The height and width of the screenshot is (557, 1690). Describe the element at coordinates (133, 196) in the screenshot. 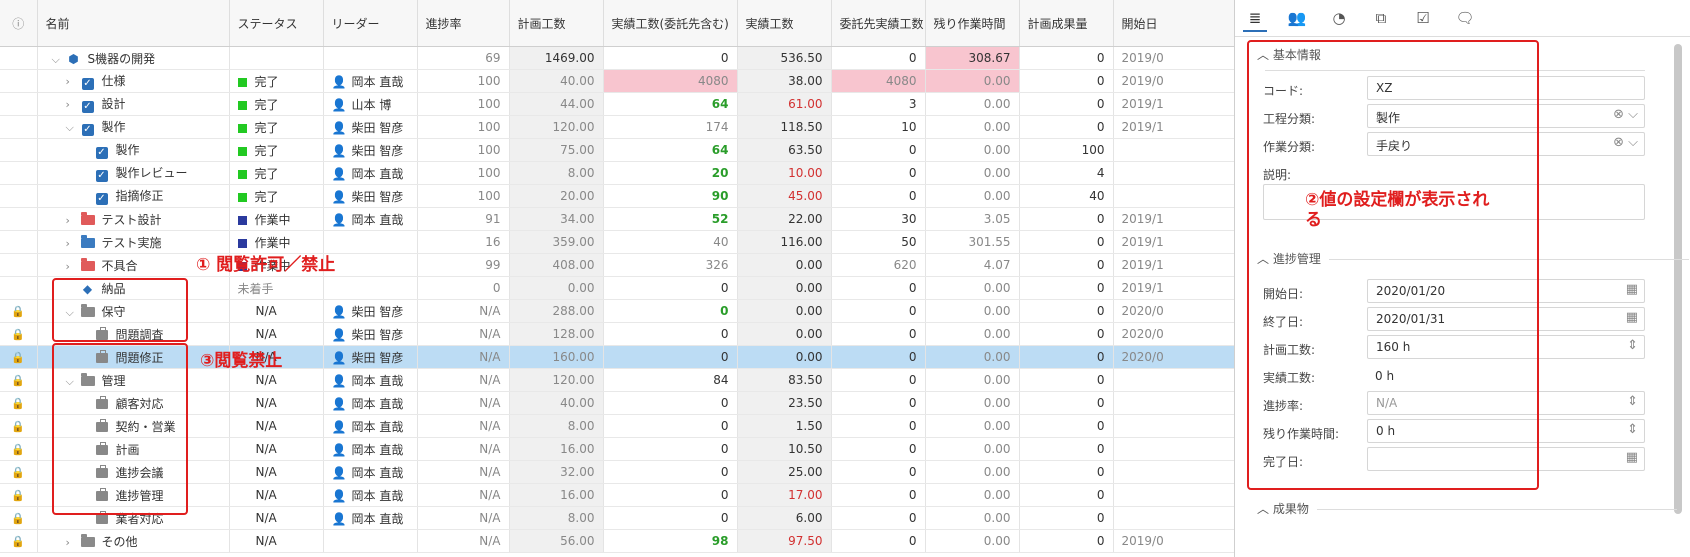

I see `name-cell: ✓ 指摘修正` at that location.